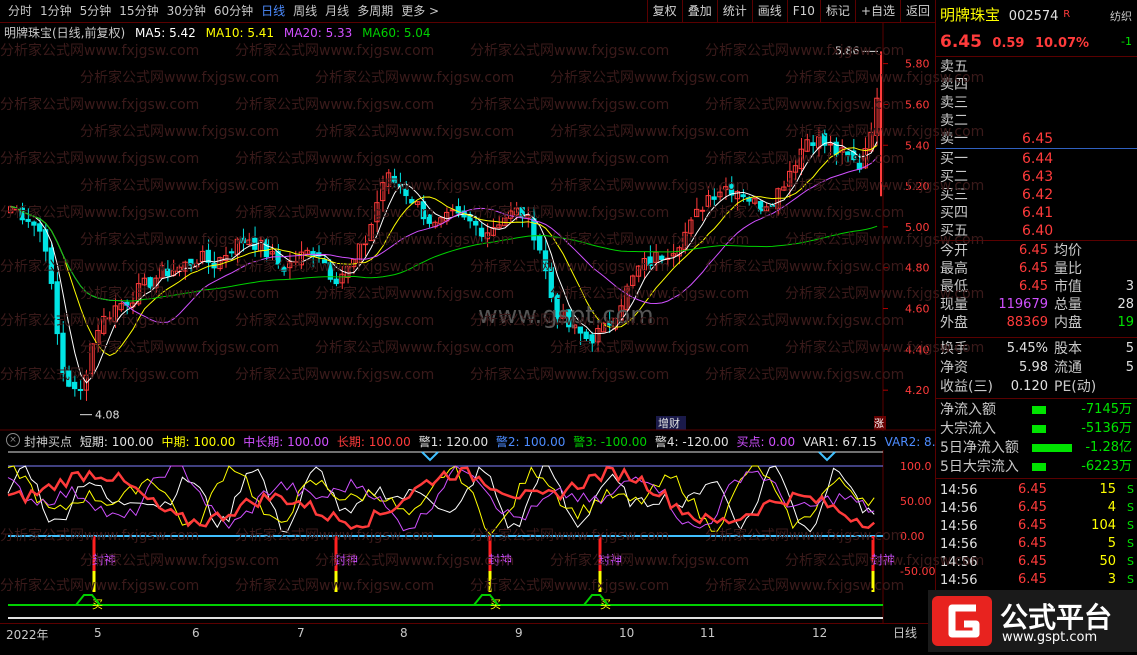 The width and height of the screenshot is (1137, 655). I want to click on w2-label: 警2: 100.00, so click(530, 442).